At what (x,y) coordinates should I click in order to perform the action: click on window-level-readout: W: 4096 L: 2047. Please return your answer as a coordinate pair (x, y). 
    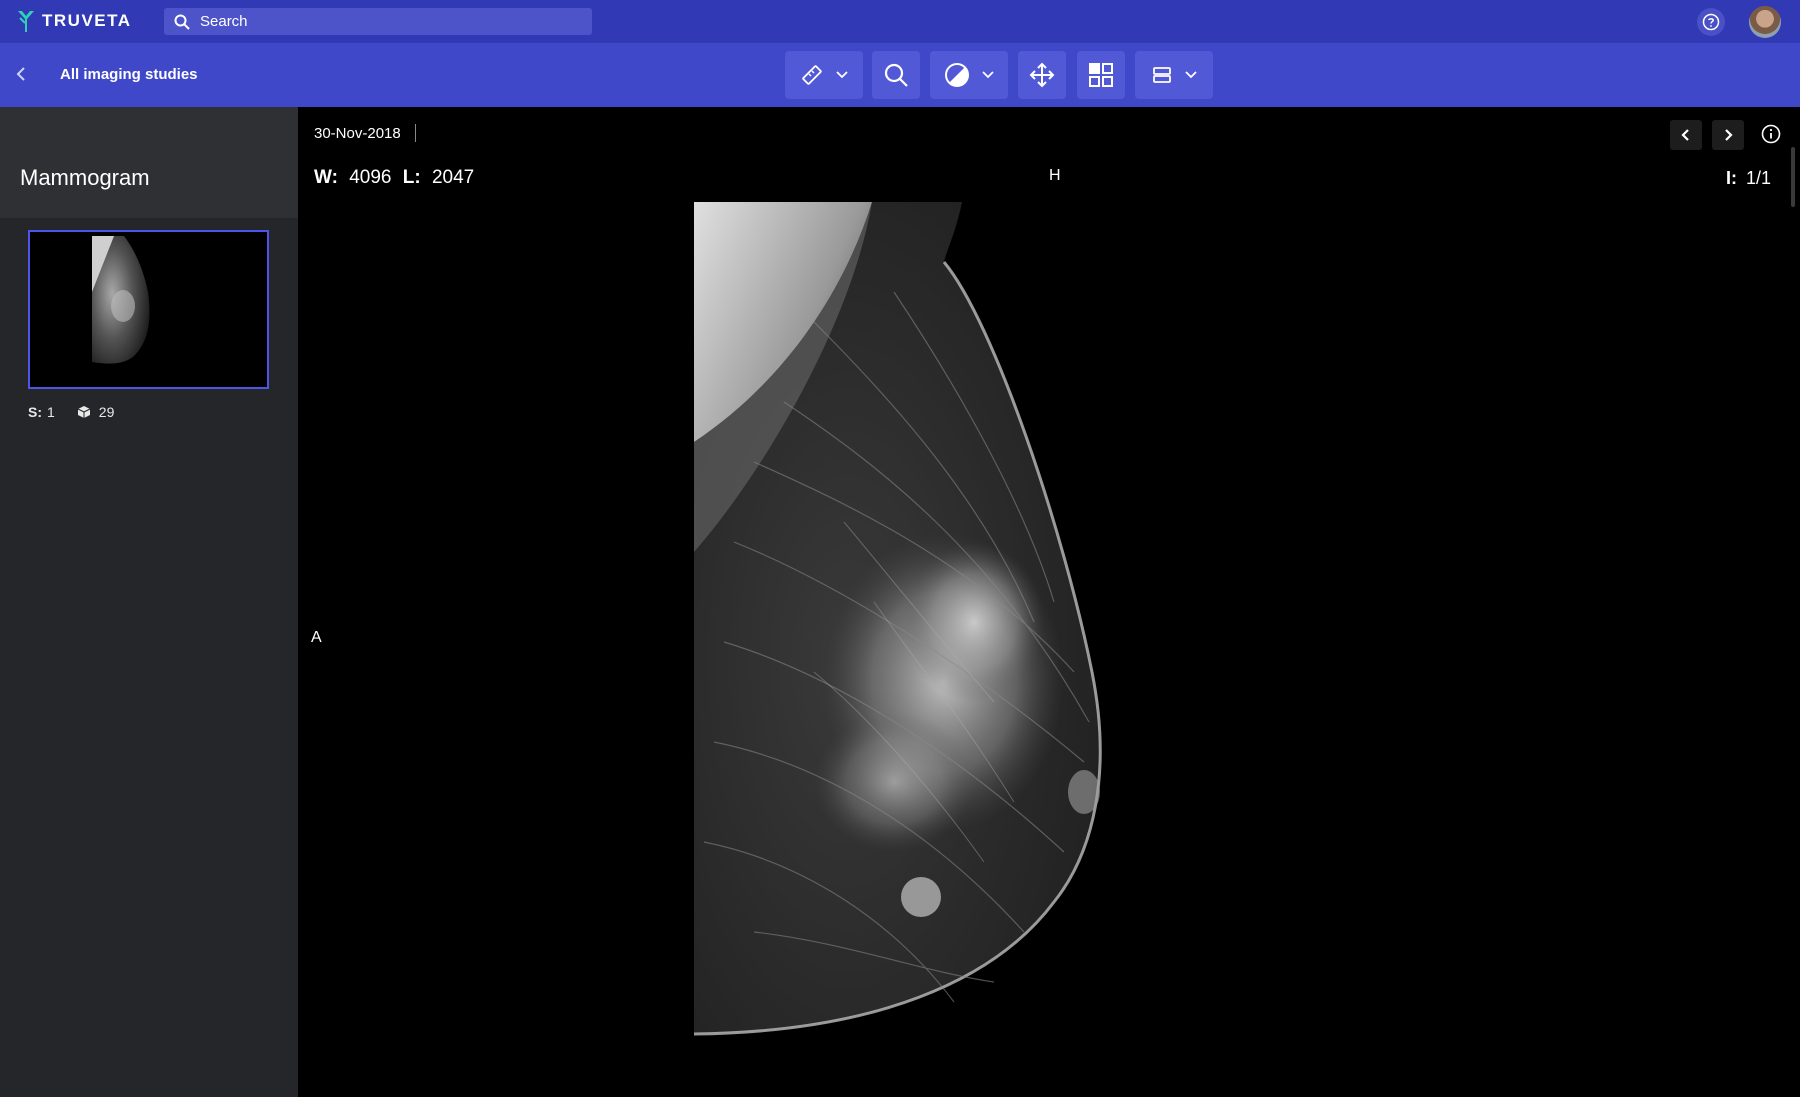
    Looking at the image, I should click on (394, 178).